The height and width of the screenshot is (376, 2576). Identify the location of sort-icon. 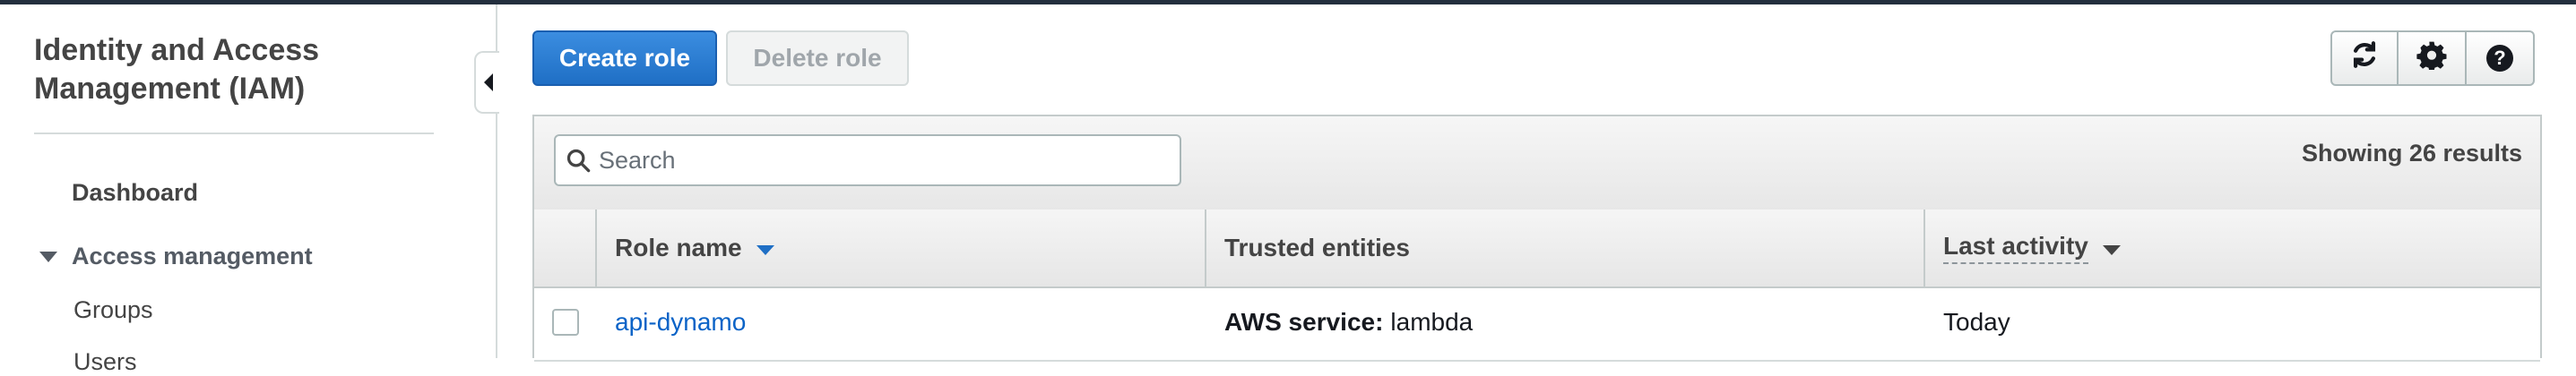
(2111, 249).